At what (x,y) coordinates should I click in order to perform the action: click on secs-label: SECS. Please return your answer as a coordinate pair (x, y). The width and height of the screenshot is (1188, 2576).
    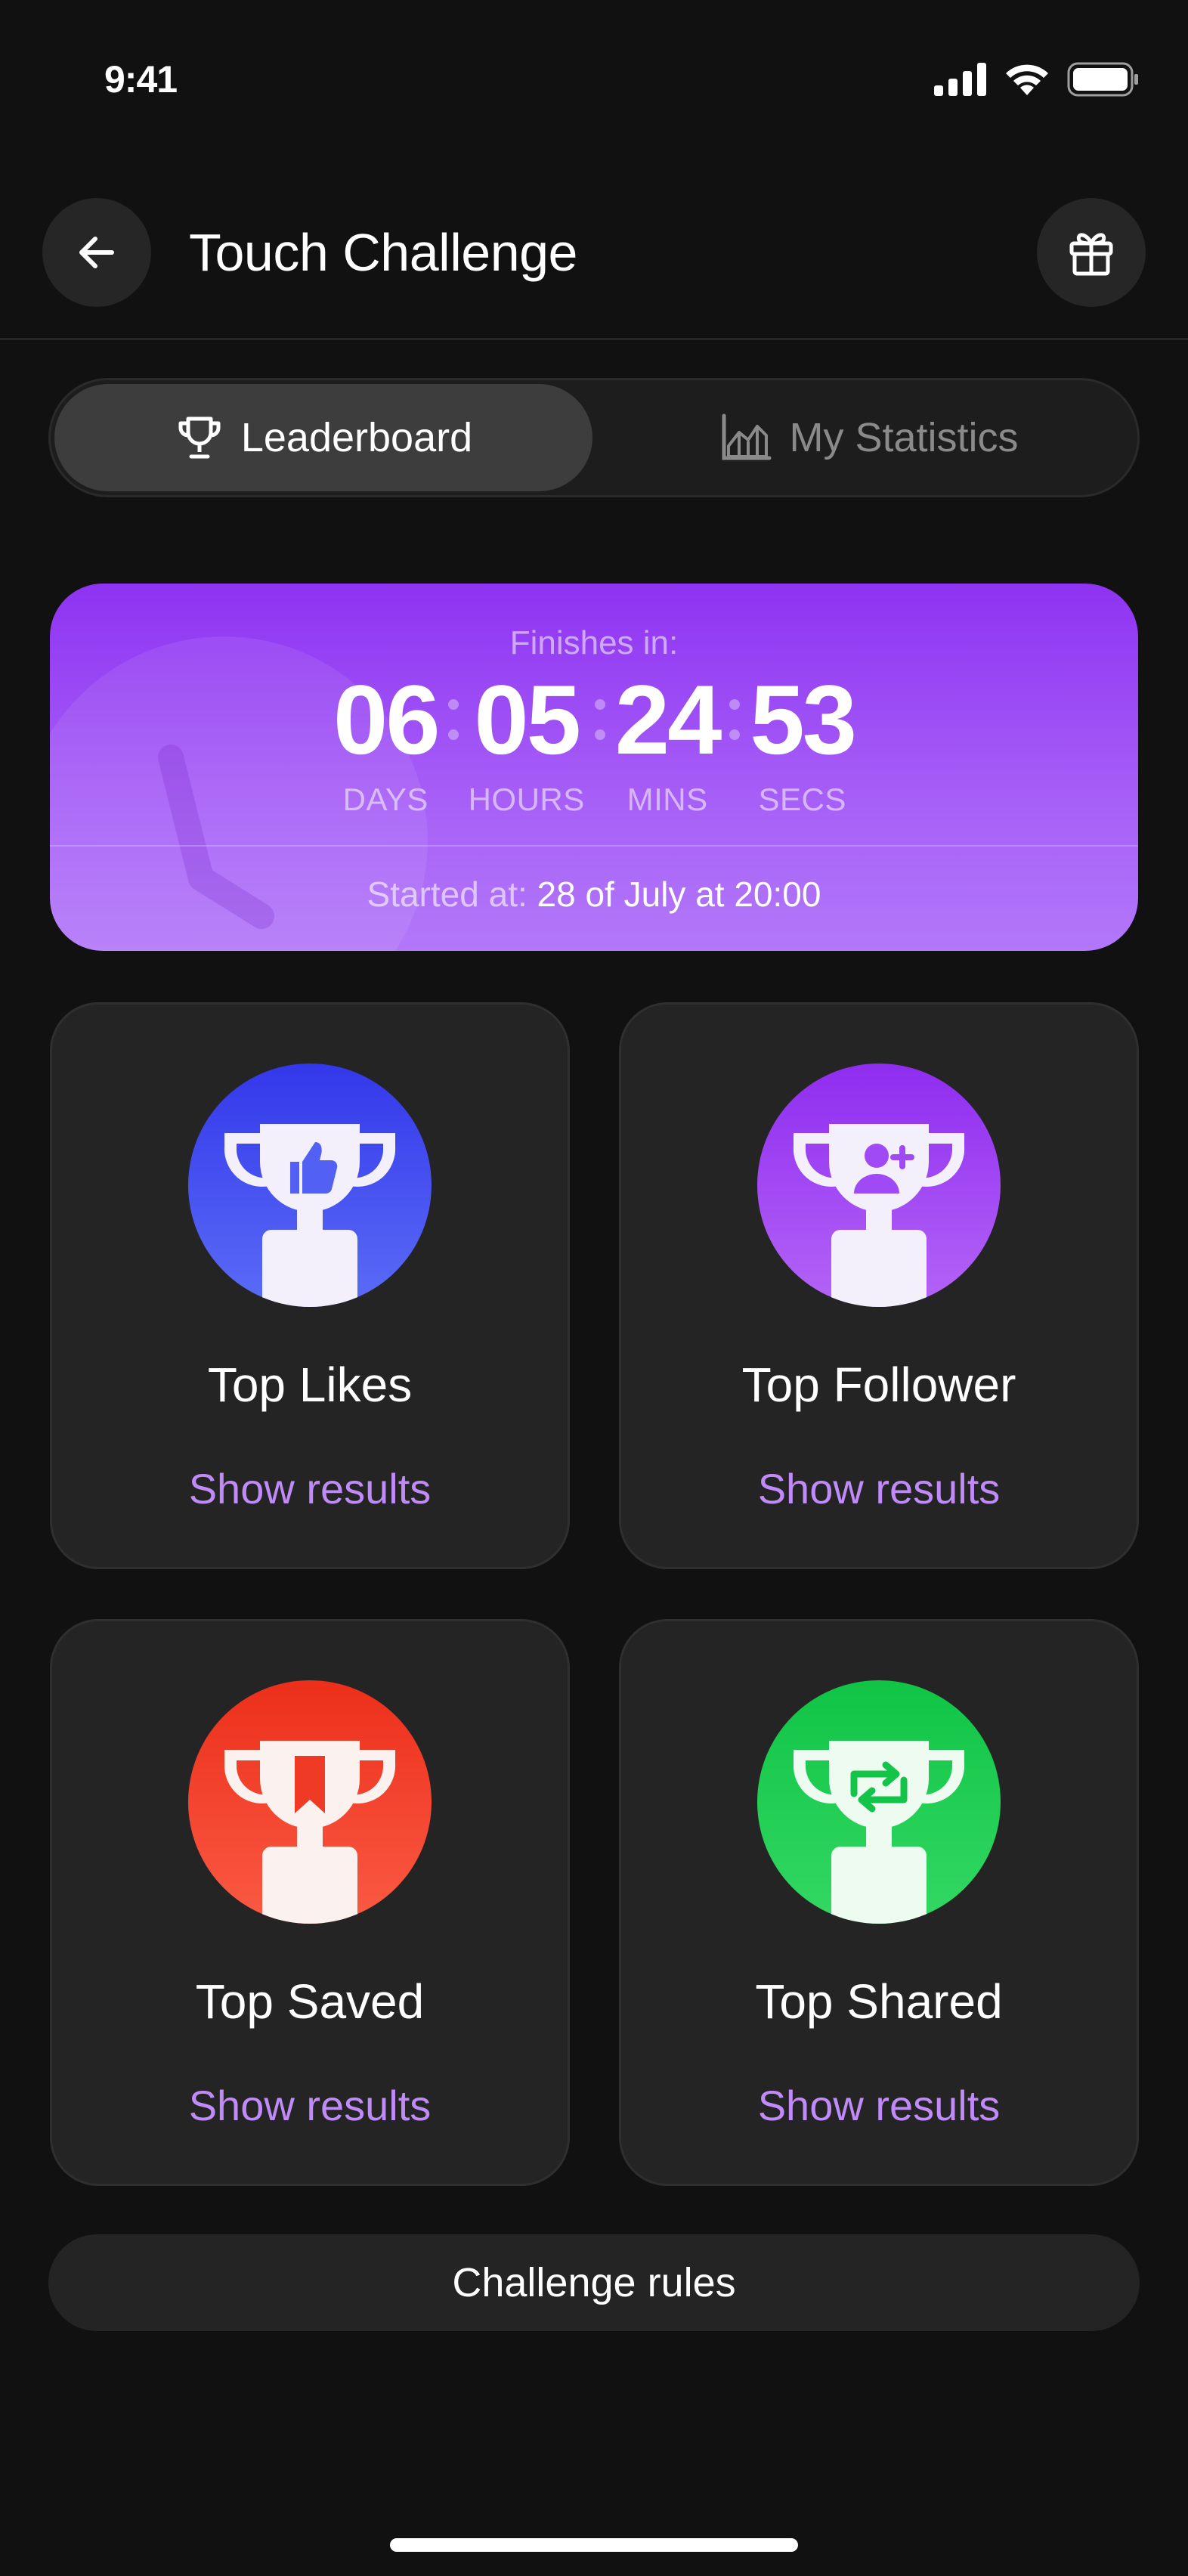
    Looking at the image, I should click on (802, 799).